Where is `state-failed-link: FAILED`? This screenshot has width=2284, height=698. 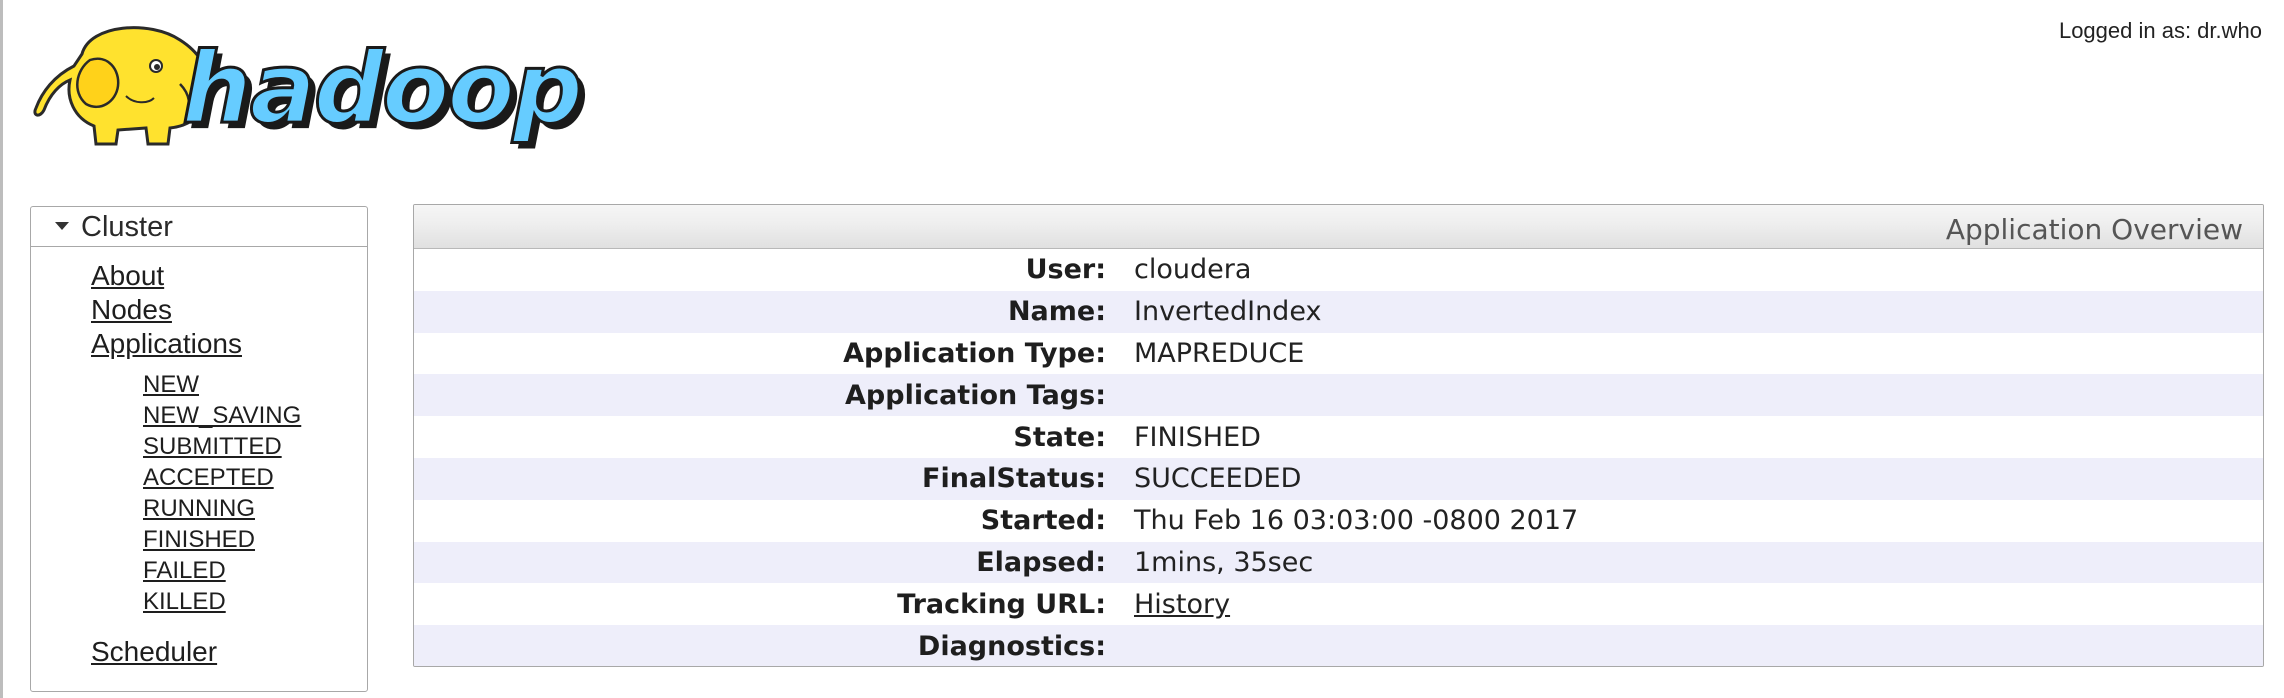 state-failed-link: FAILED is located at coordinates (184, 570).